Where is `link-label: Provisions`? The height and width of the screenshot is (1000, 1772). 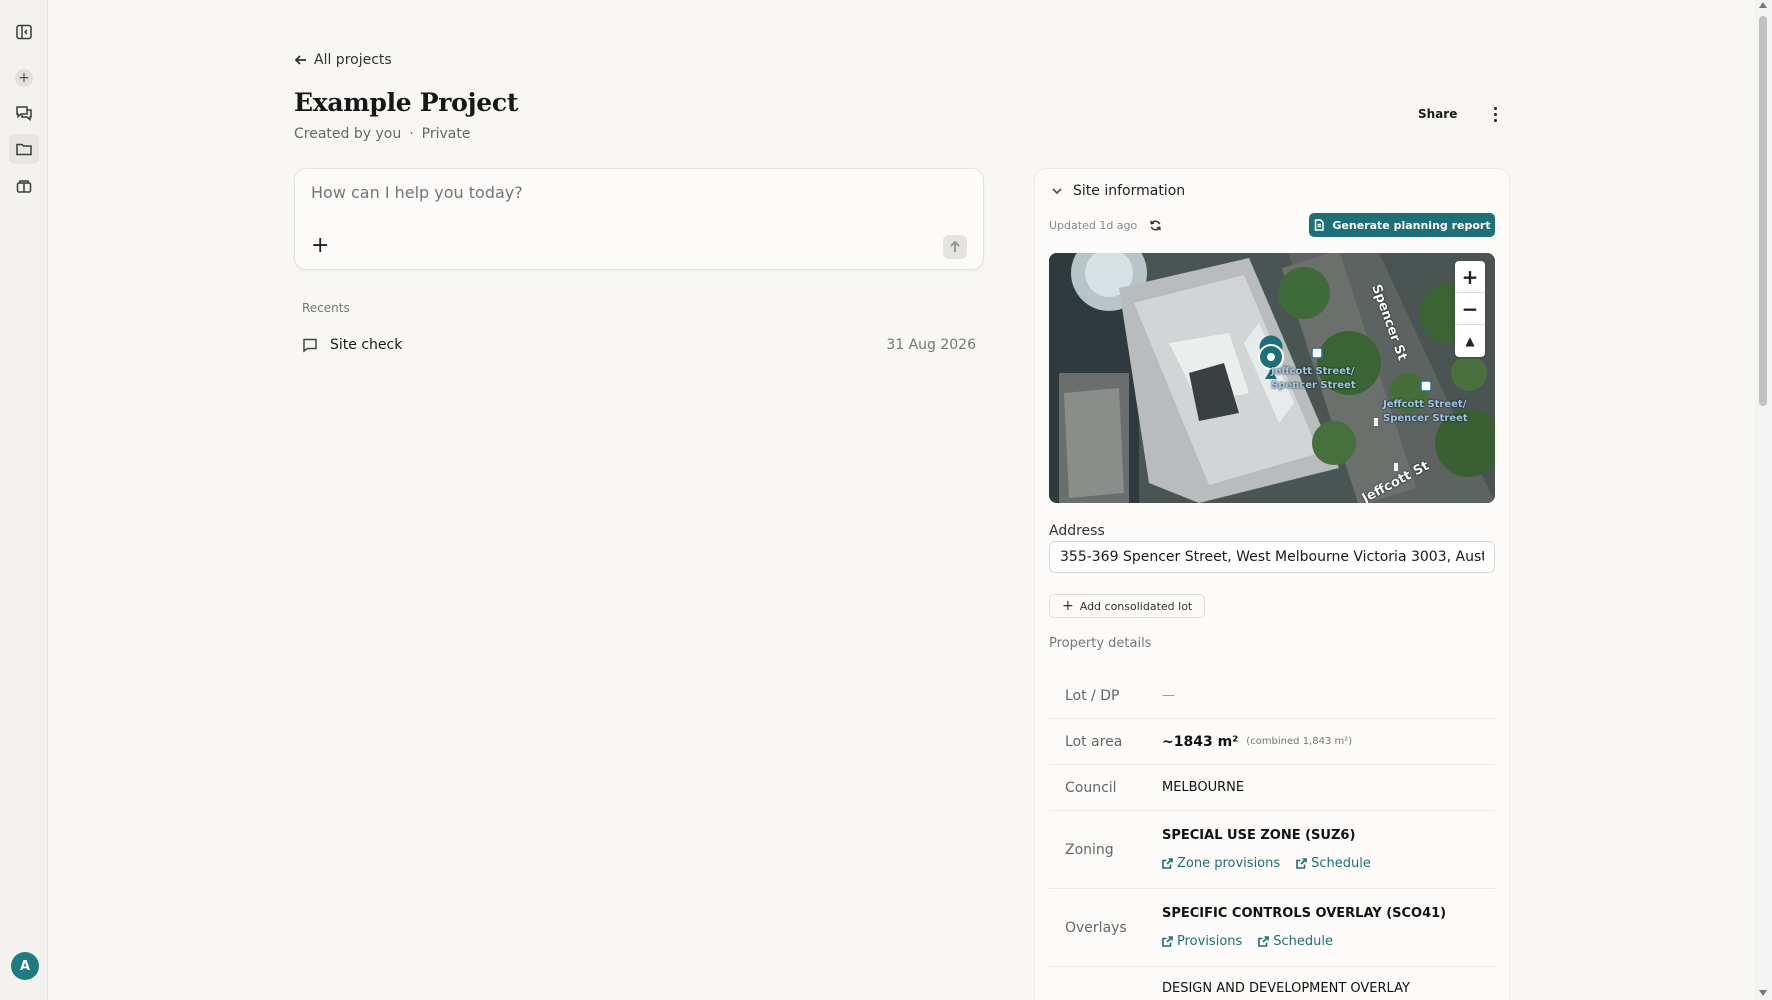
link-label: Provisions is located at coordinates (1210, 941).